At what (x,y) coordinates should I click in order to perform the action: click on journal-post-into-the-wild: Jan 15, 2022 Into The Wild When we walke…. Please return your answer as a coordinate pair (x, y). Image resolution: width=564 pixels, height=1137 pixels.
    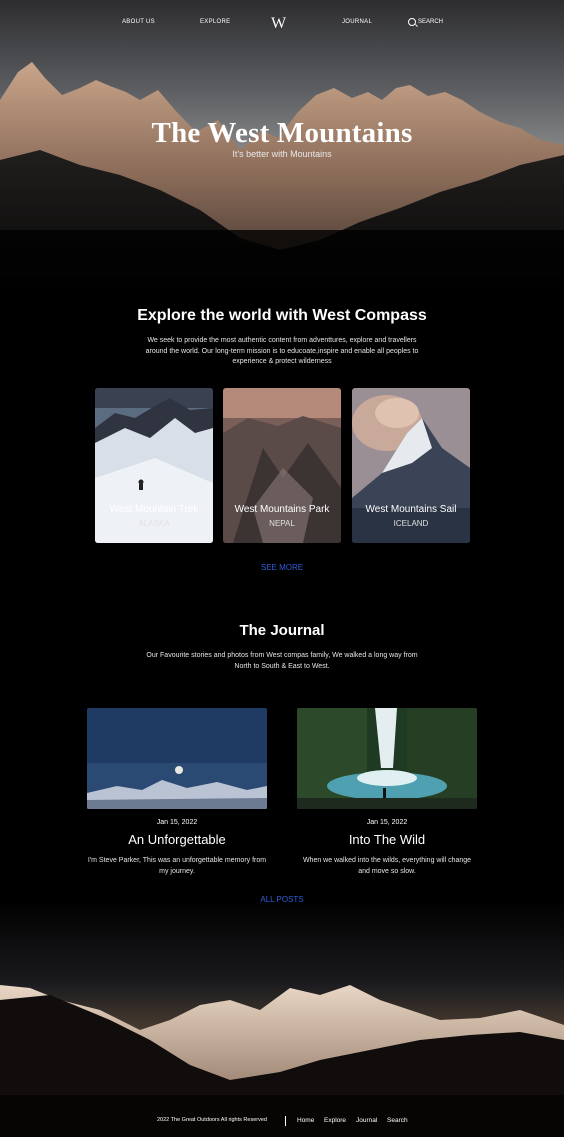
    Looking at the image, I should click on (387, 791).